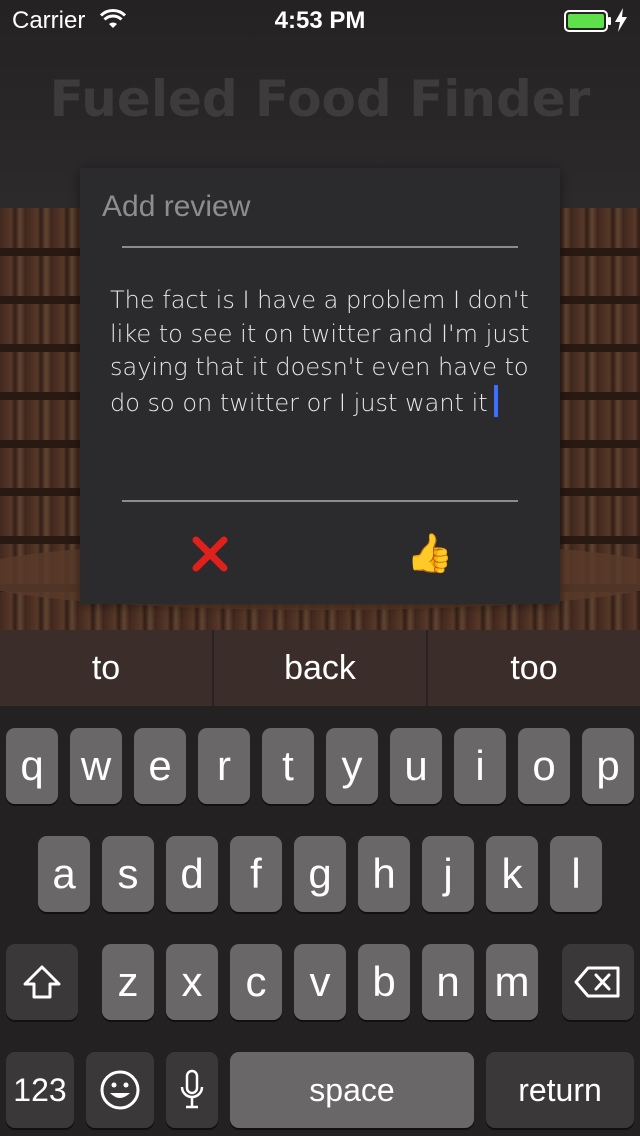 This screenshot has height=1136, width=640. I want to click on key-o: o, so click(544, 766).